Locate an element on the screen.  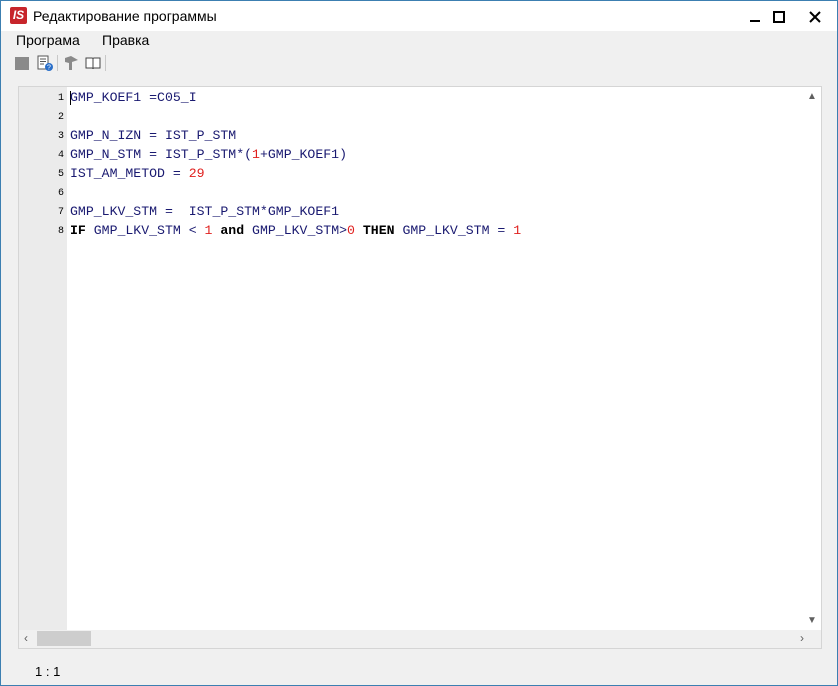
status-bar: 1 is located at coordinates (419, 673).